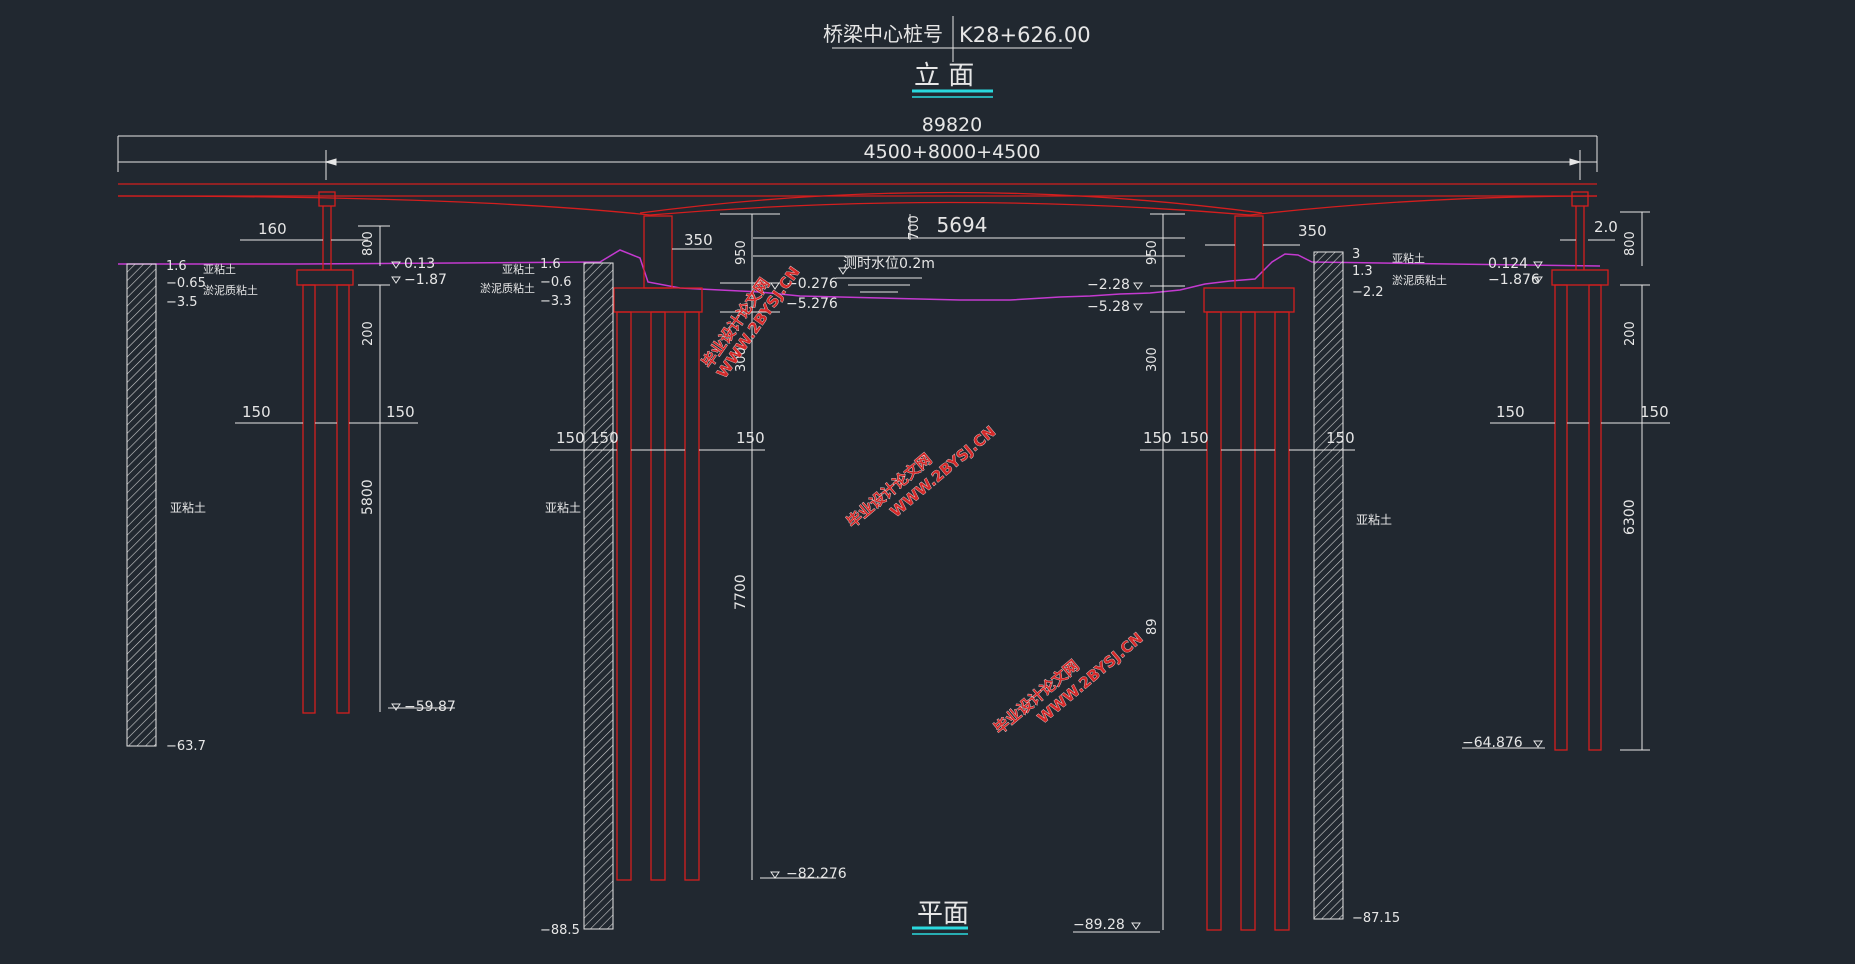 This screenshot has width=1855, height=964. I want to click on dim-200-right: 200, so click(1630, 333).